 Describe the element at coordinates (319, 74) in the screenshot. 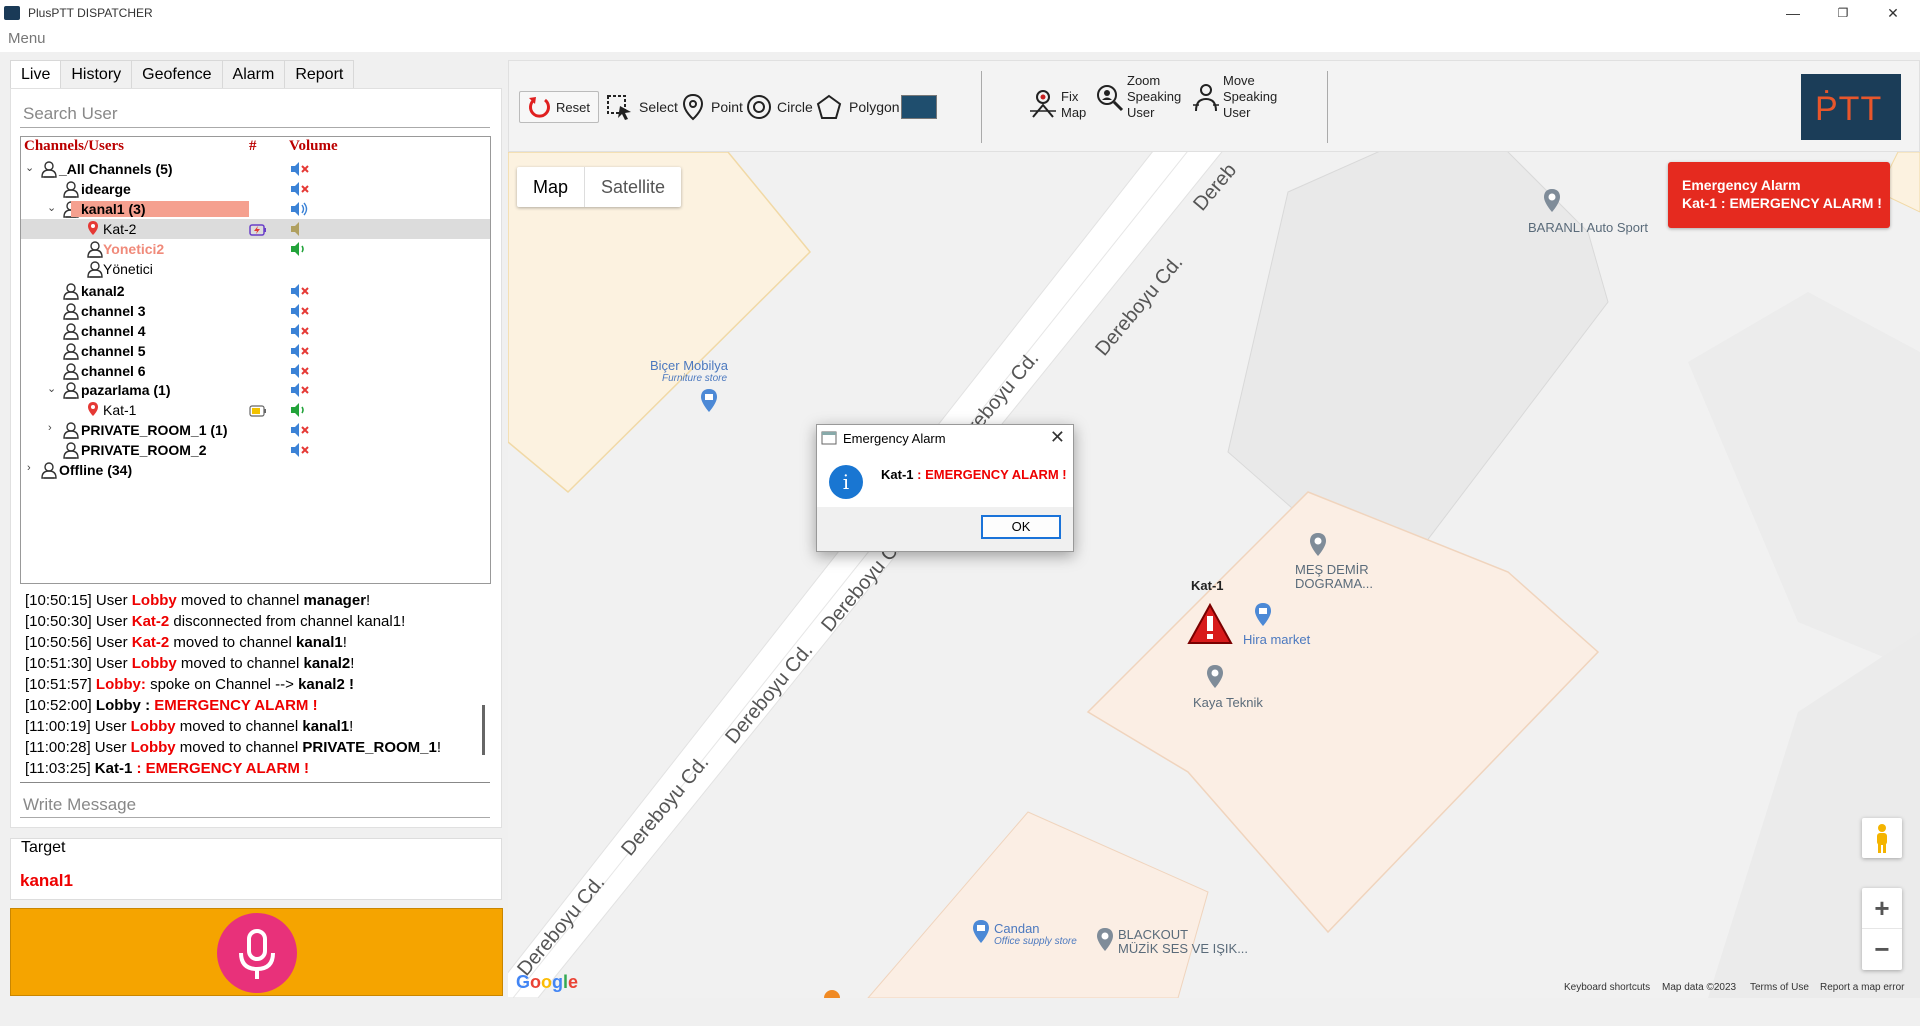

I see `tab-report: Report` at that location.